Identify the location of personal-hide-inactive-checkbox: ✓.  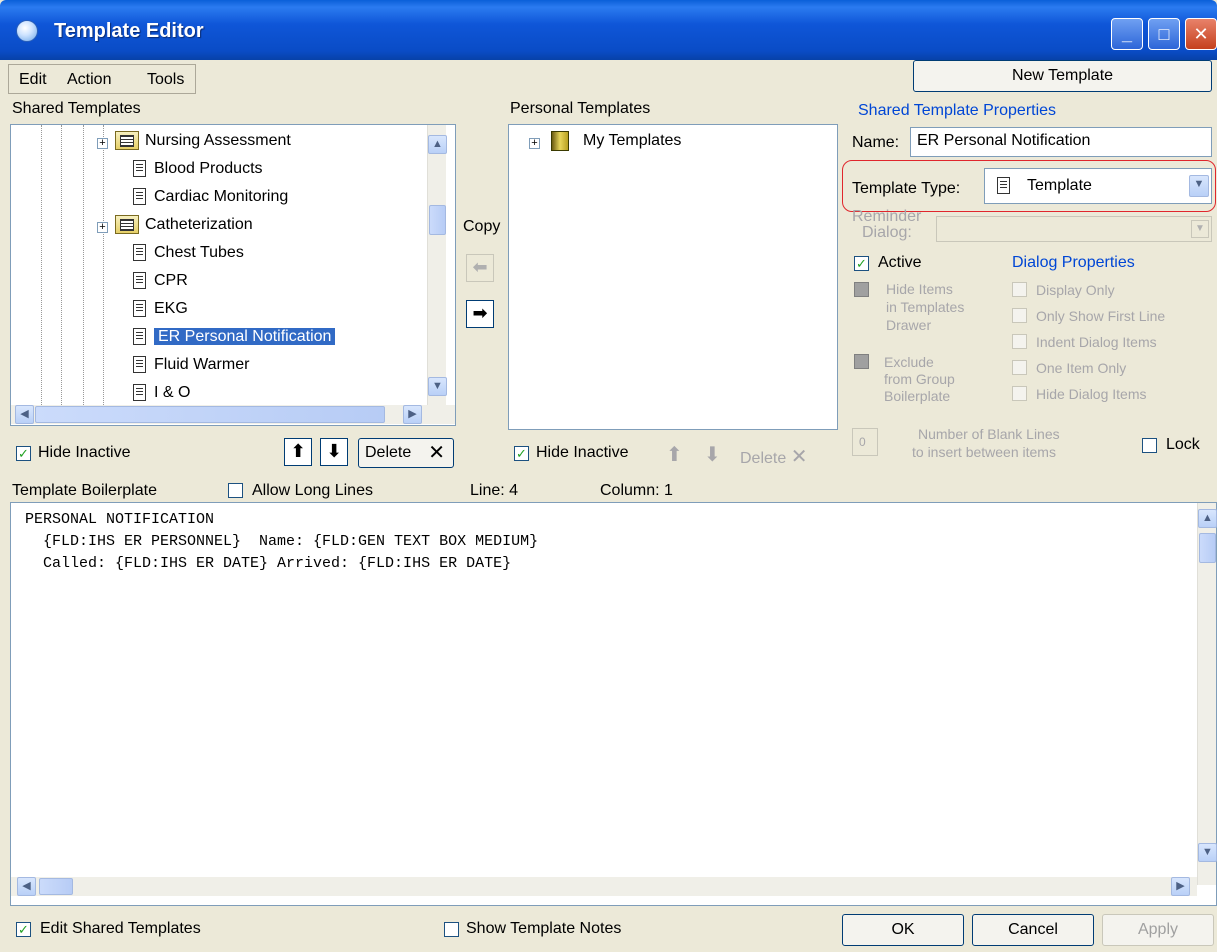
(521, 453).